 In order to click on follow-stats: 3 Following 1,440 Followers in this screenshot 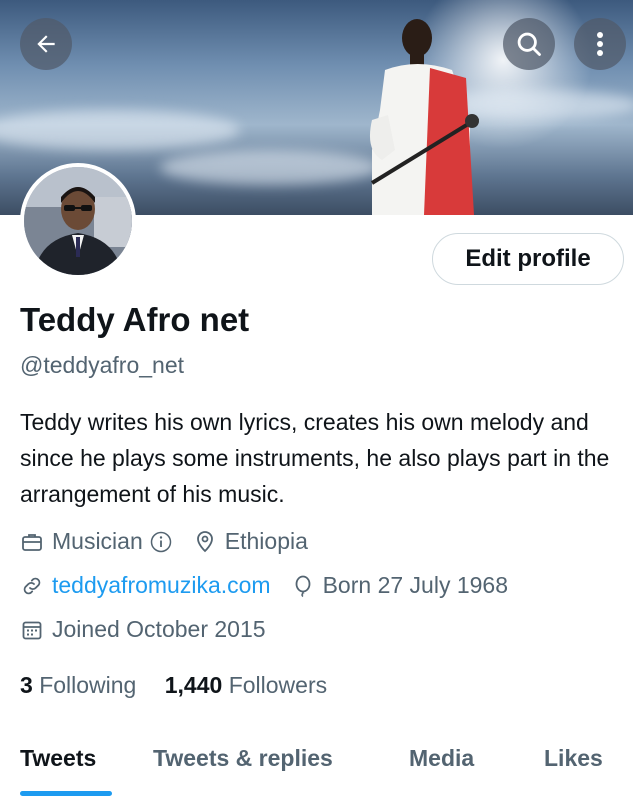, I will do `click(173, 685)`.